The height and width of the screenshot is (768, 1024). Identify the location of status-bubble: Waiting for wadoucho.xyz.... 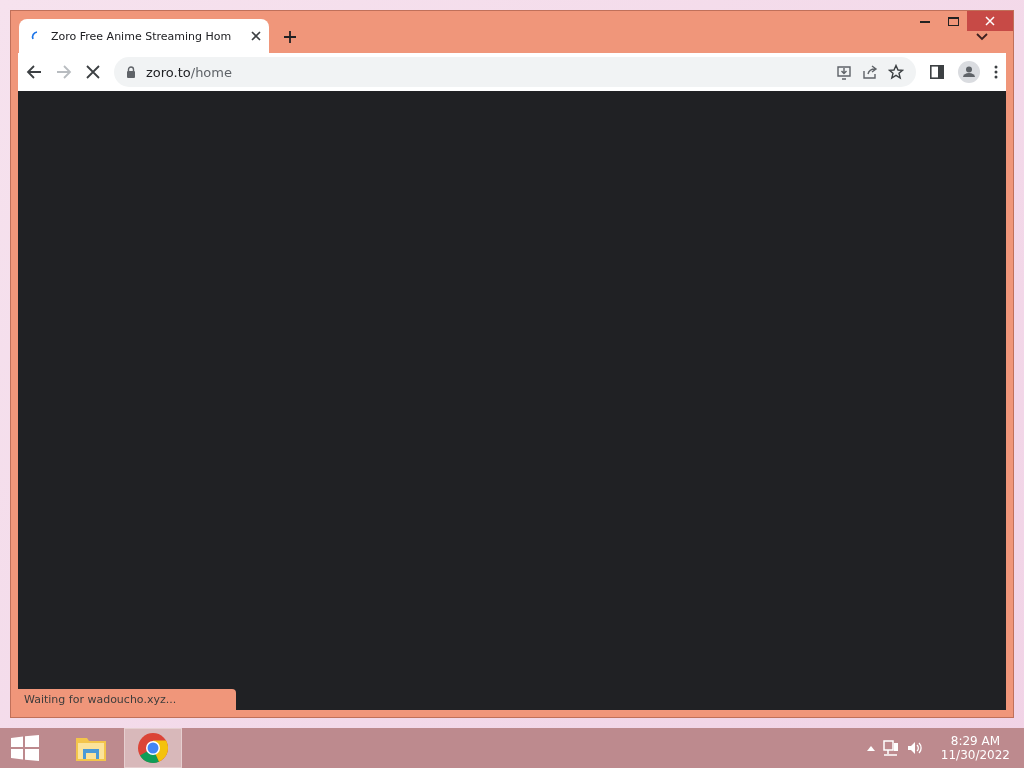
(127, 699).